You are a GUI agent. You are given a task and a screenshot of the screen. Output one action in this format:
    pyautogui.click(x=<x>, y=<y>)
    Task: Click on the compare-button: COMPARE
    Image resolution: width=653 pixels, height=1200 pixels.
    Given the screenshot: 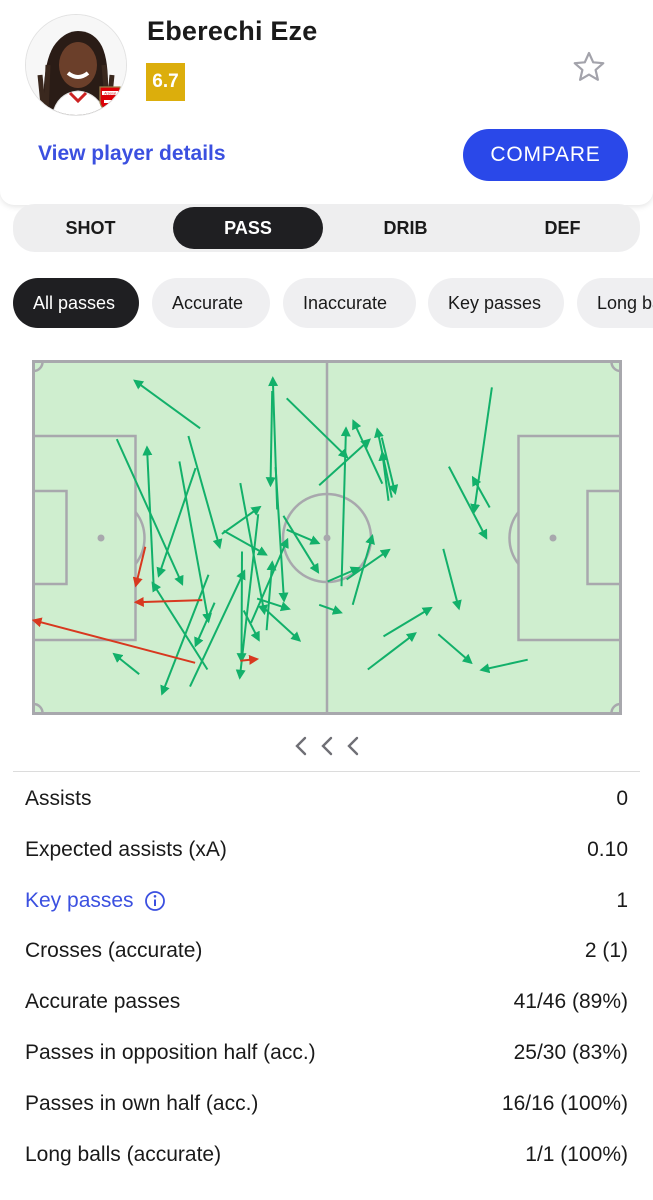 What is the action you would take?
    pyautogui.click(x=545, y=155)
    